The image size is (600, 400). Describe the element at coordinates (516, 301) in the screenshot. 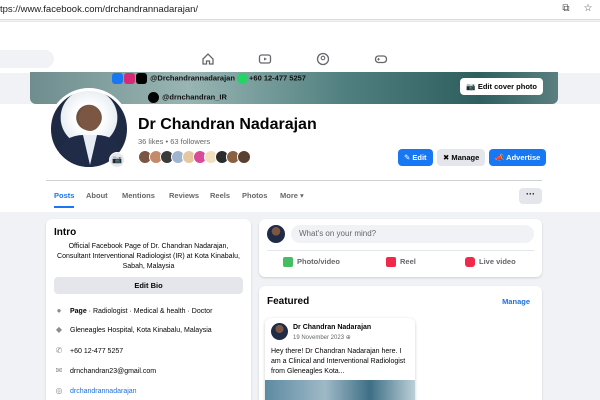

I see `featured-manage-link: Manage` at that location.